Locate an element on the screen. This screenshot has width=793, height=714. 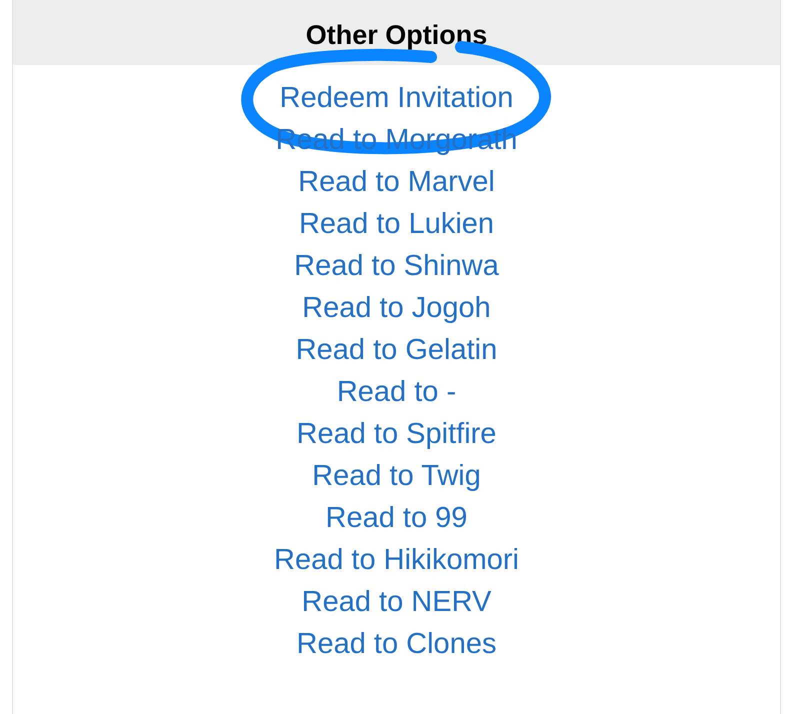
option-link: Read to Jogoh is located at coordinates (396, 308).